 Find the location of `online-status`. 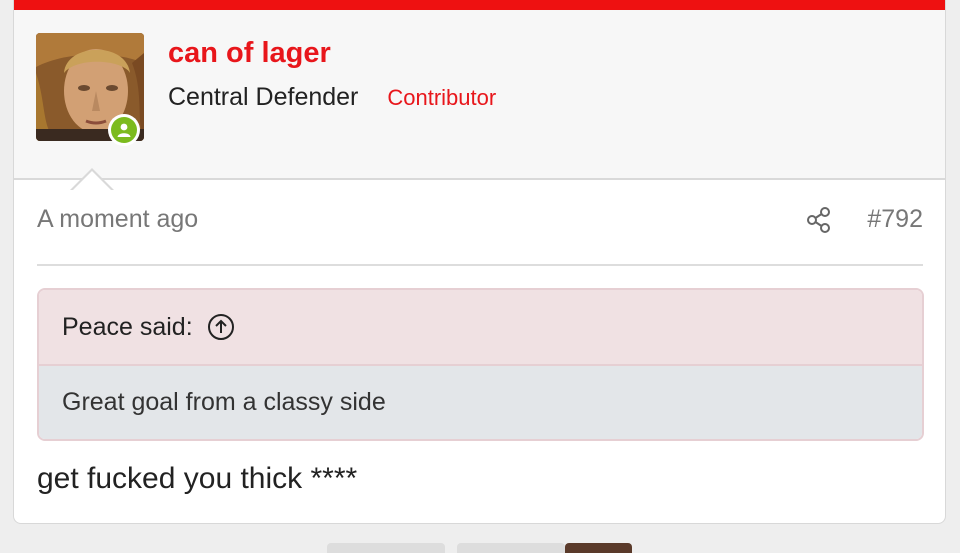

online-status is located at coordinates (124, 130).